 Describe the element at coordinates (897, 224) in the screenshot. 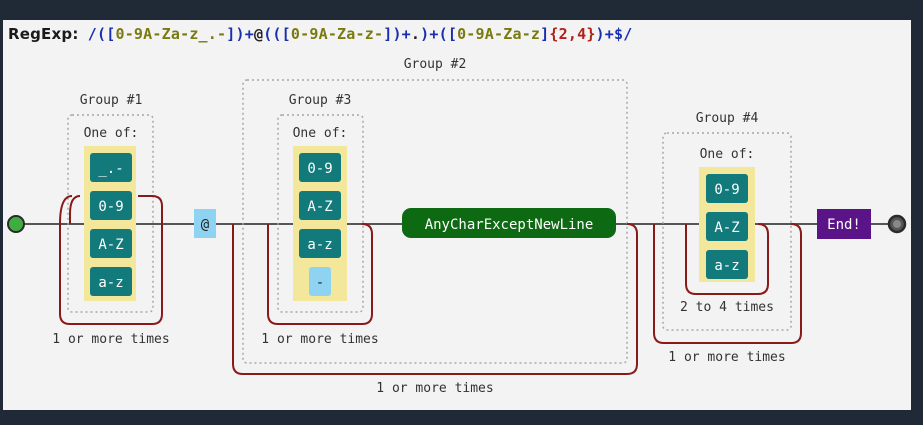

I see `end-terminal-inner` at that location.